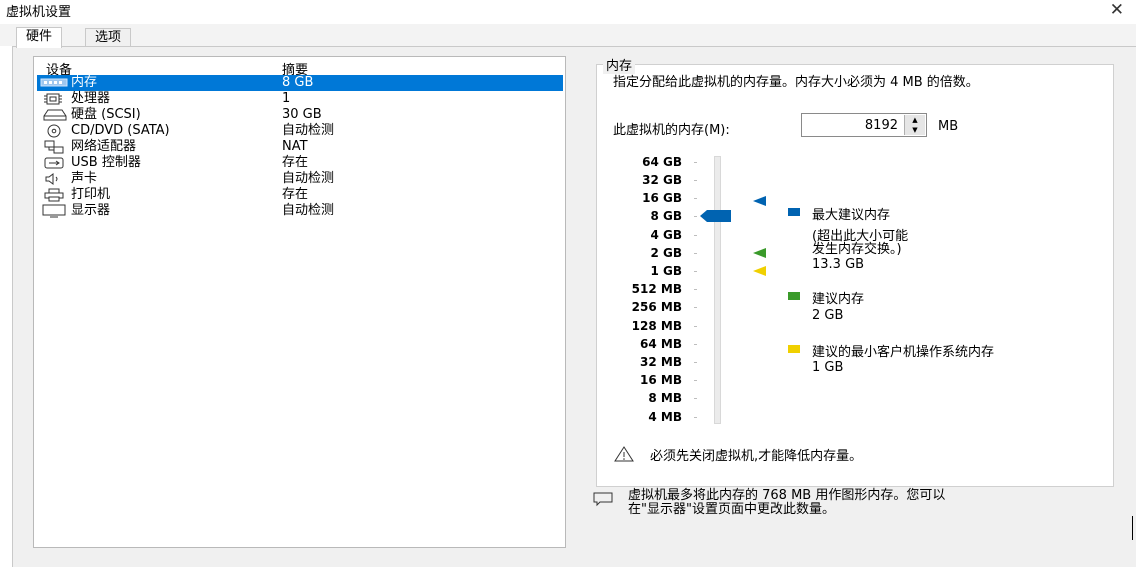 Image resolution: width=1136 pixels, height=567 pixels. Describe the element at coordinates (568, 35) in the screenshot. I see `tab-bar` at that location.